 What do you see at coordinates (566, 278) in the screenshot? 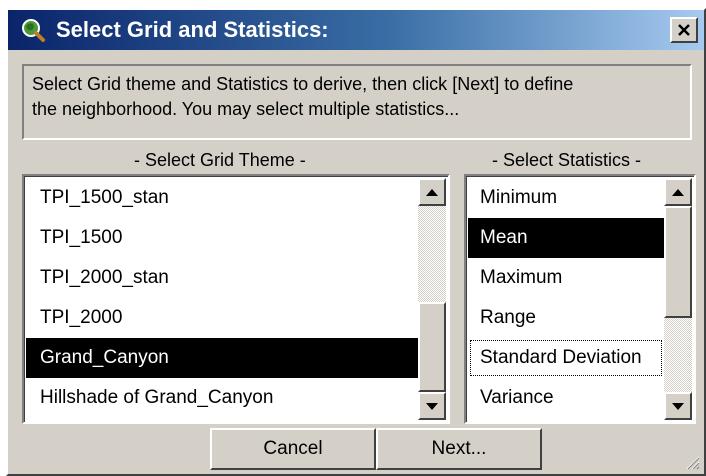
I see `list-item-maximum: Maximum` at bounding box center [566, 278].